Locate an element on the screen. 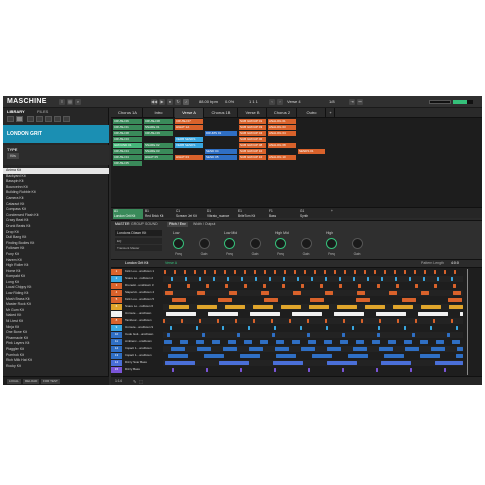 The height and width of the screenshot is (485, 485). clip-cell: CRUSH 08 is located at coordinates (158, 122).